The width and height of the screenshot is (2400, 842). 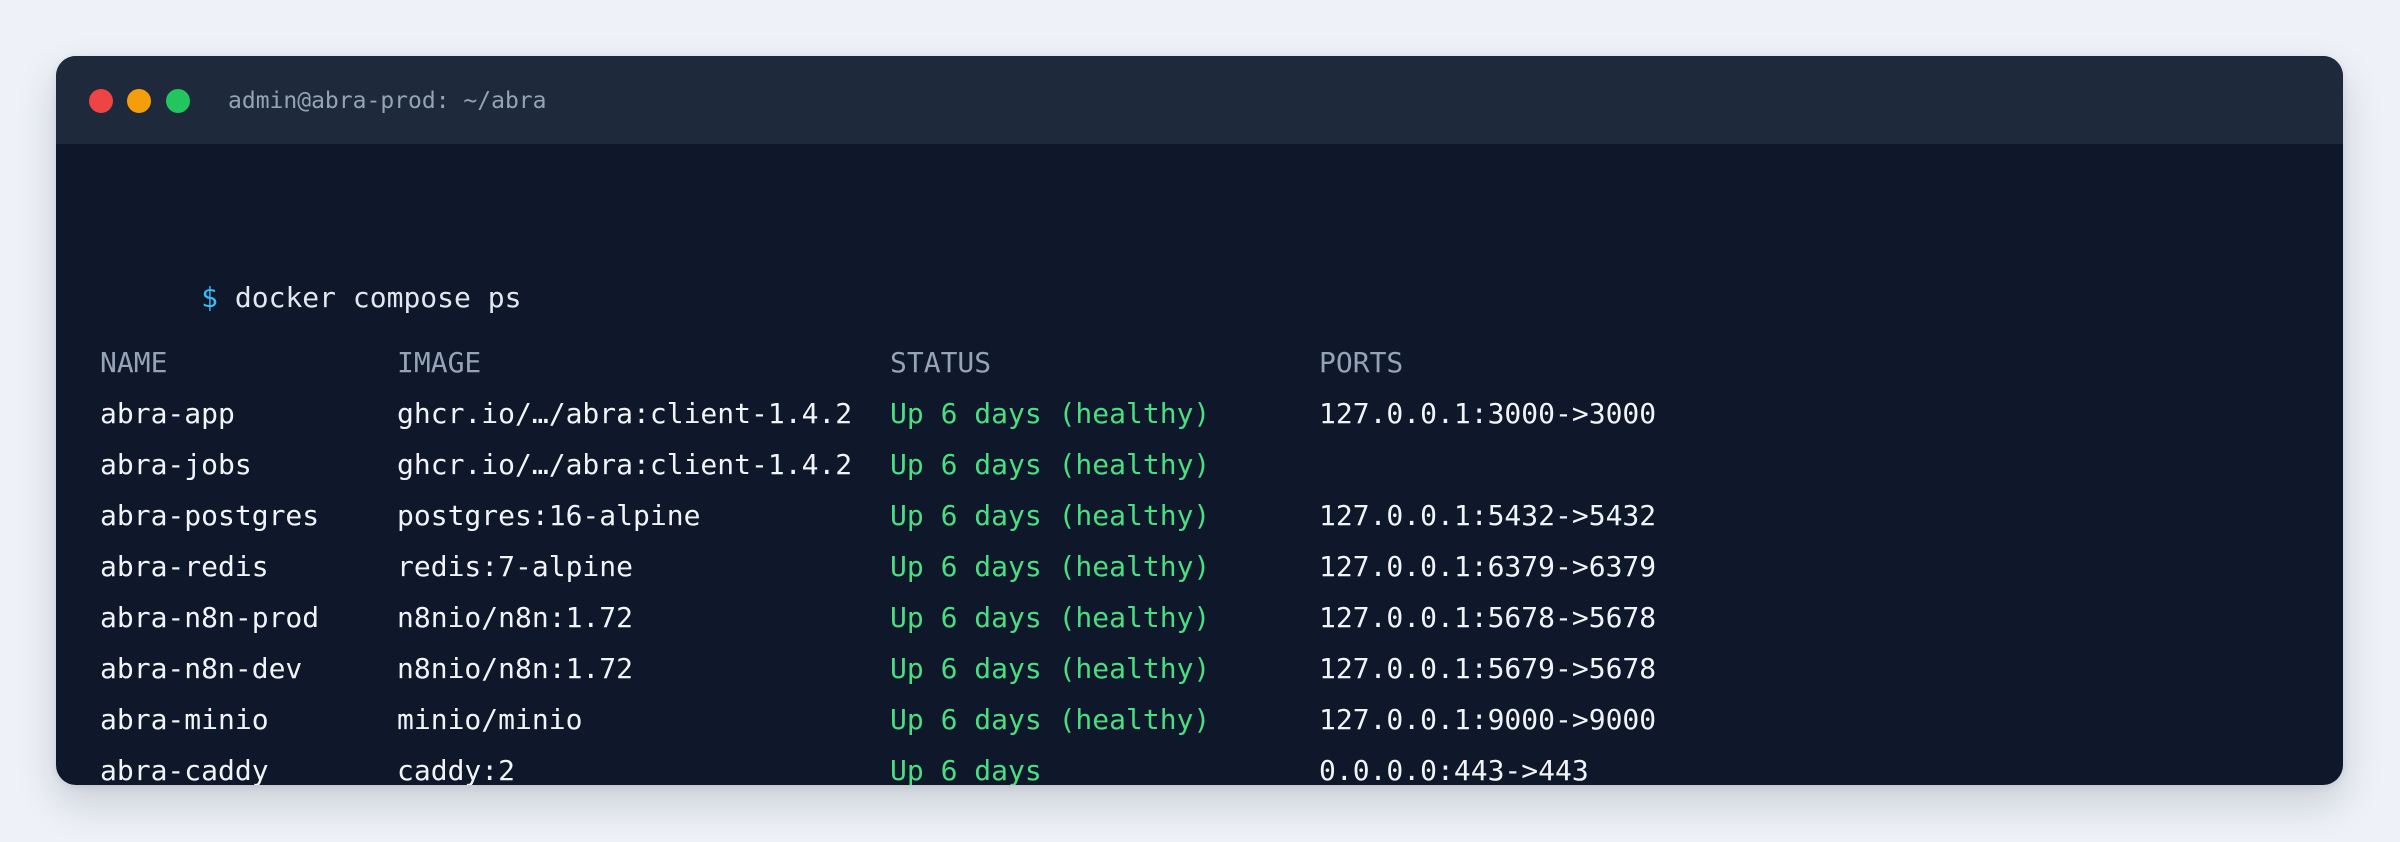 I want to click on container-name: abra-postgres, so click(x=210, y=515).